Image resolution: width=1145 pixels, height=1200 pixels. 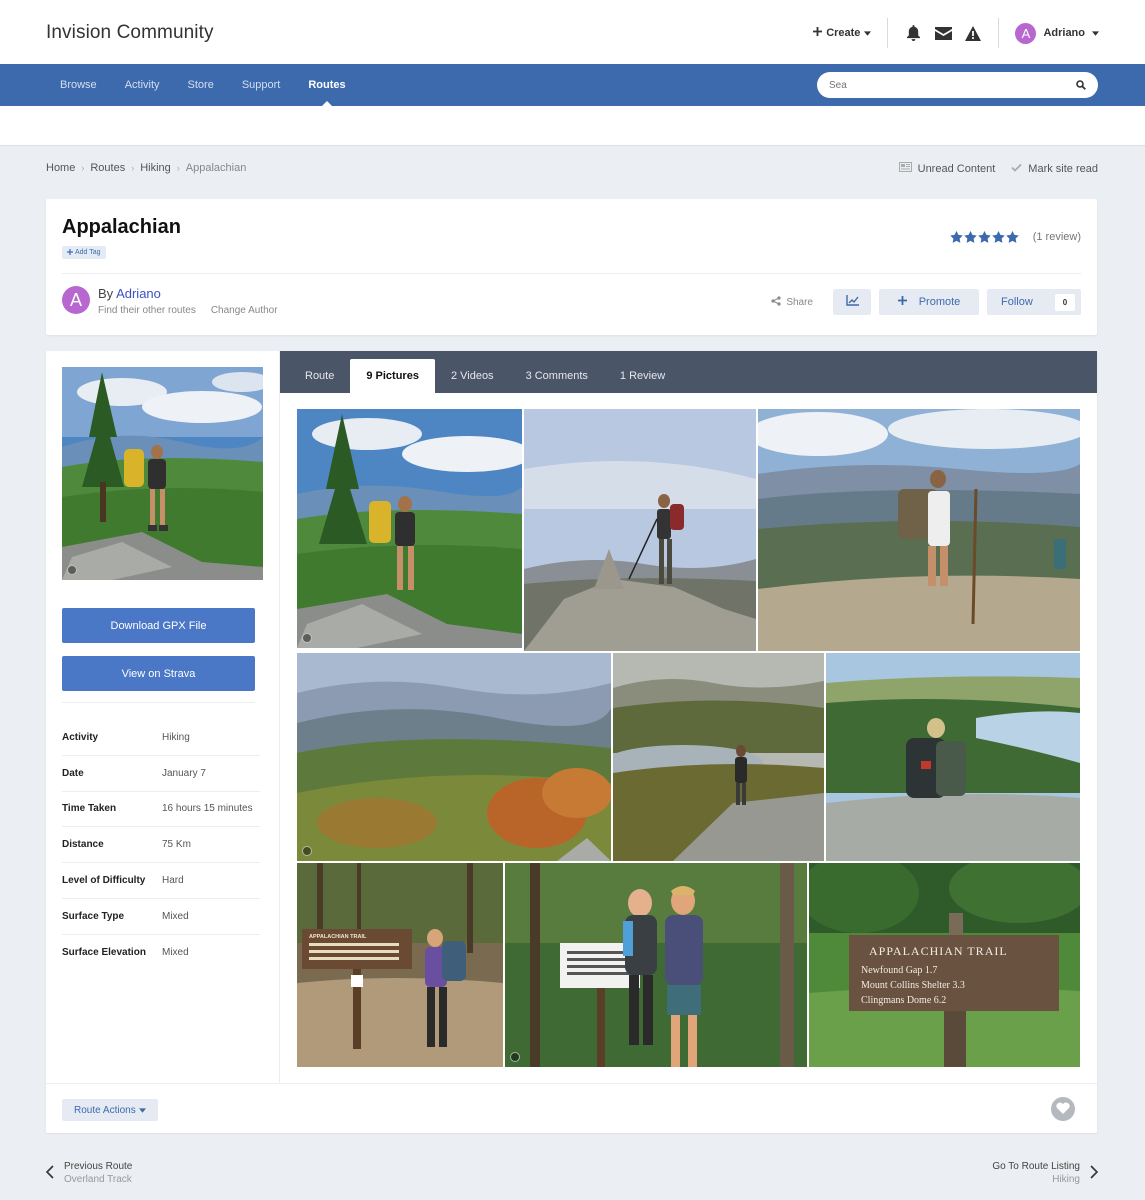 What do you see at coordinates (89, 1173) in the screenshot?
I see `previous-route-link: Previous Route Overland Track` at bounding box center [89, 1173].